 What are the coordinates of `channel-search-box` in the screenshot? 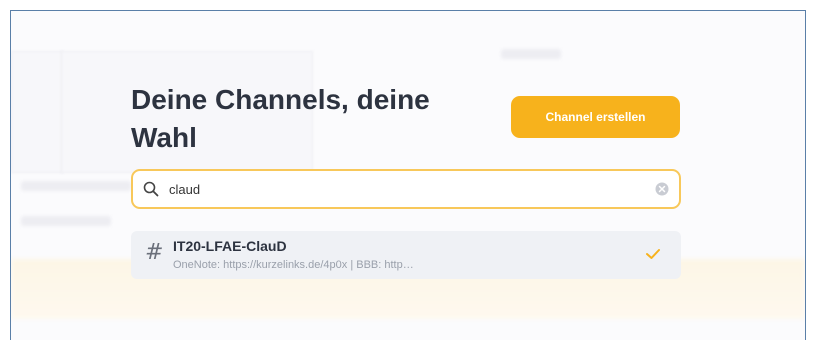 It's located at (406, 189).